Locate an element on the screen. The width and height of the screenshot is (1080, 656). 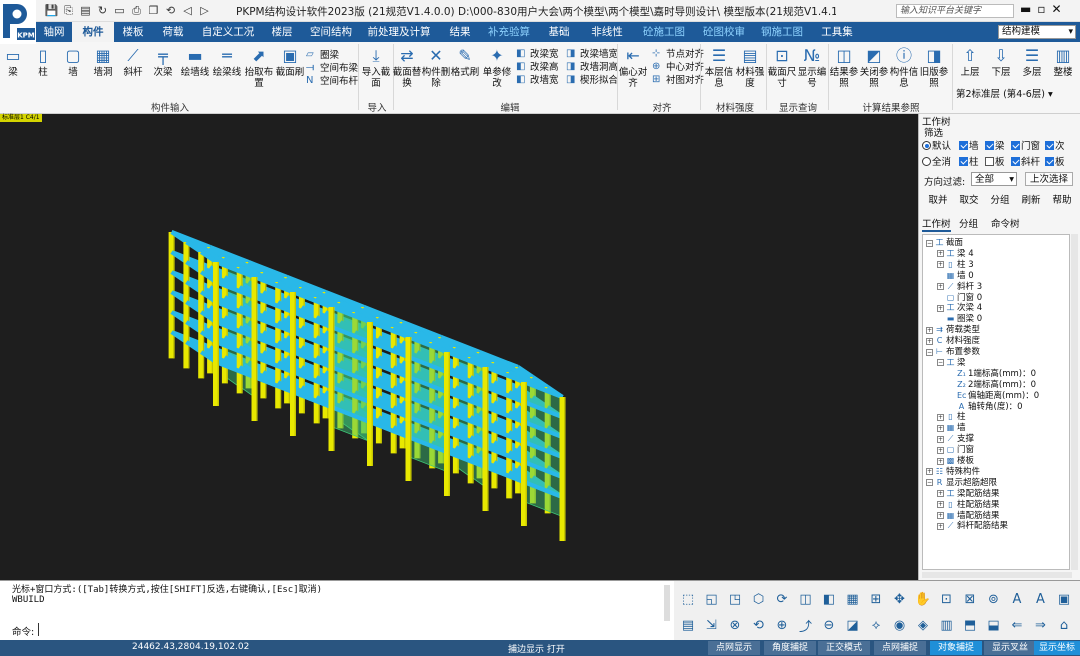
tree-node: + ▦ 墙 is located at coordinates (951, 428).